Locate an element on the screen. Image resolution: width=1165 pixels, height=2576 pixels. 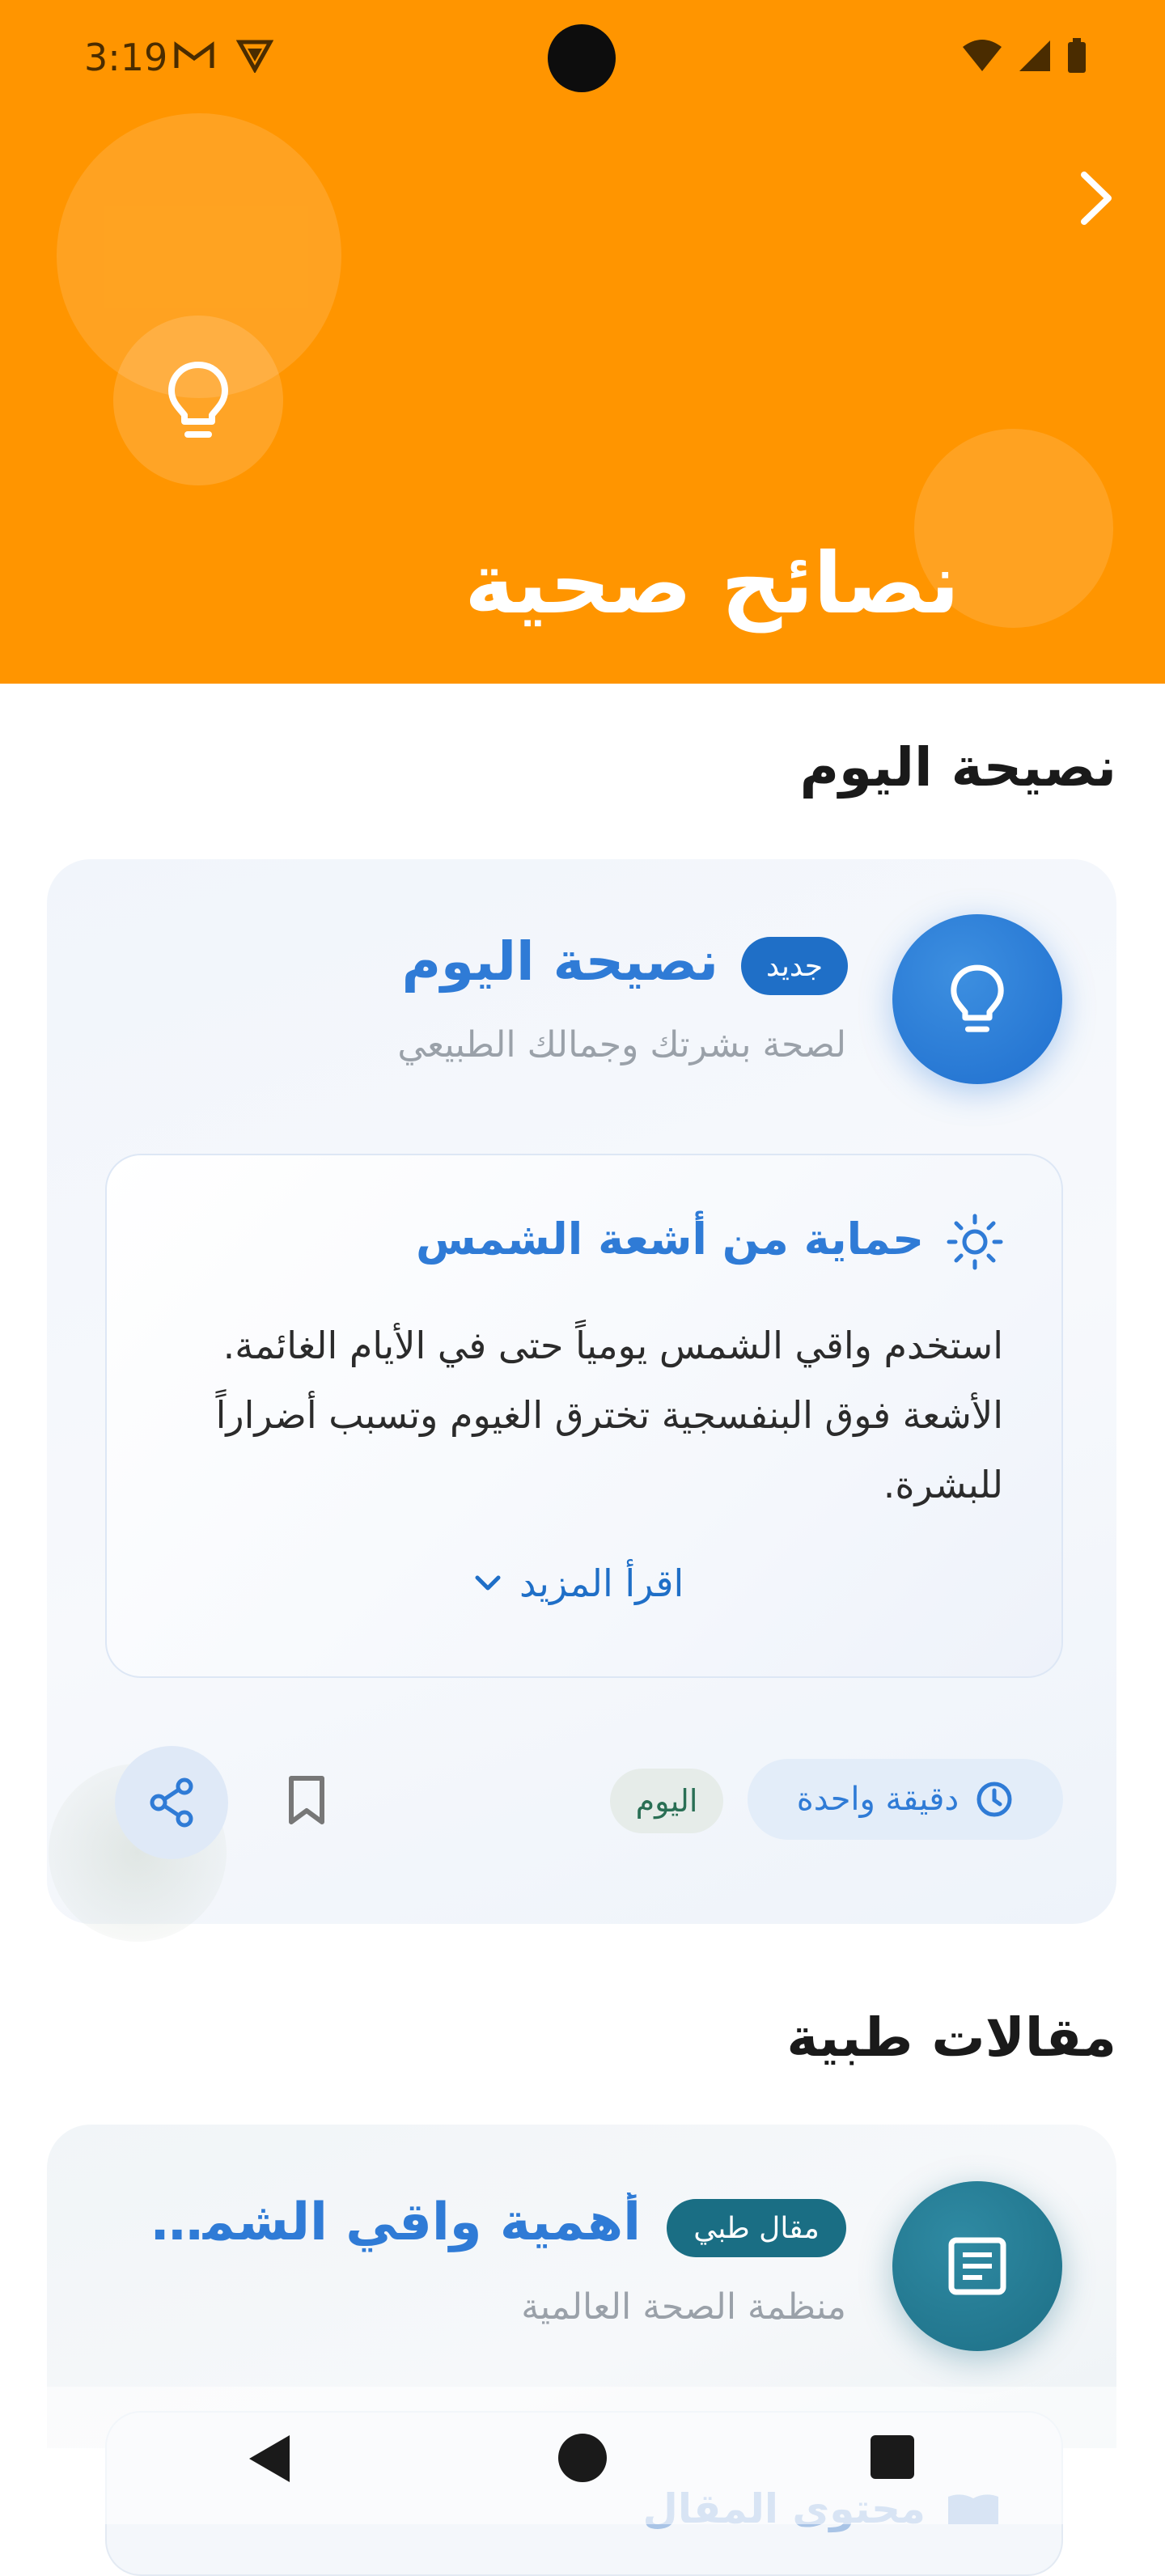
share-icon is located at coordinates (172, 1802).